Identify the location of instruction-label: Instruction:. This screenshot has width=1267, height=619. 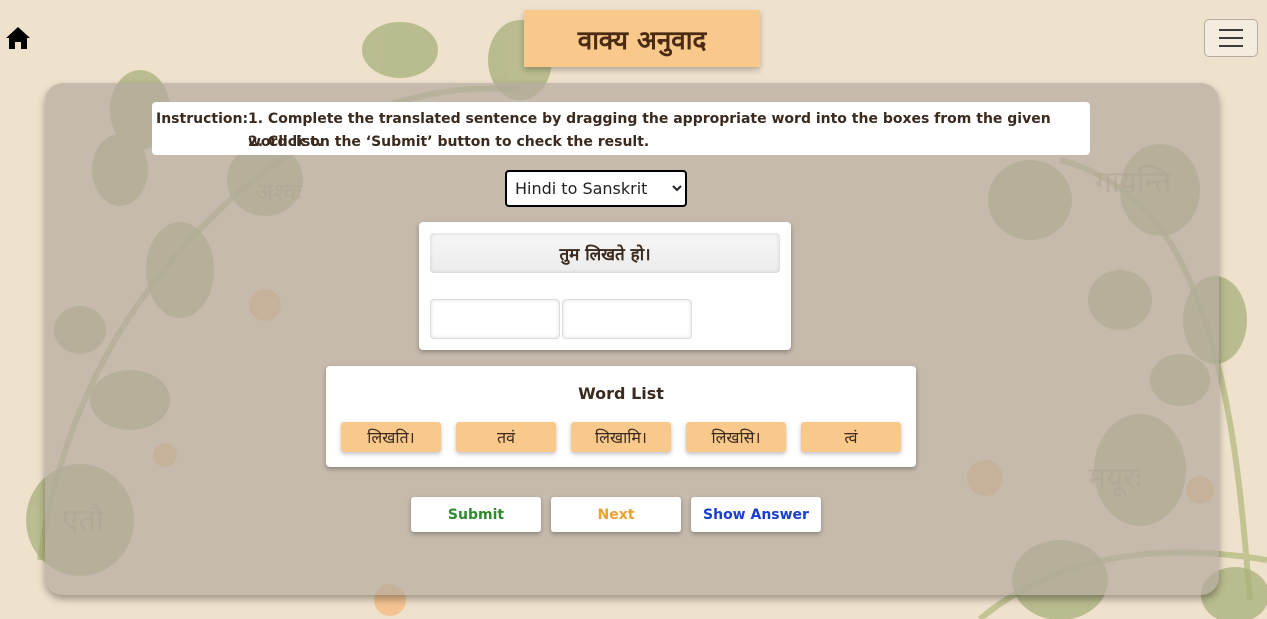
(202, 119).